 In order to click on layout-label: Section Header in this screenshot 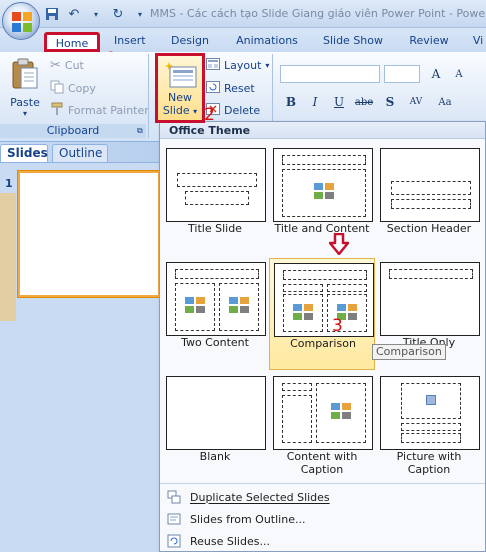, I will do `click(429, 228)`.